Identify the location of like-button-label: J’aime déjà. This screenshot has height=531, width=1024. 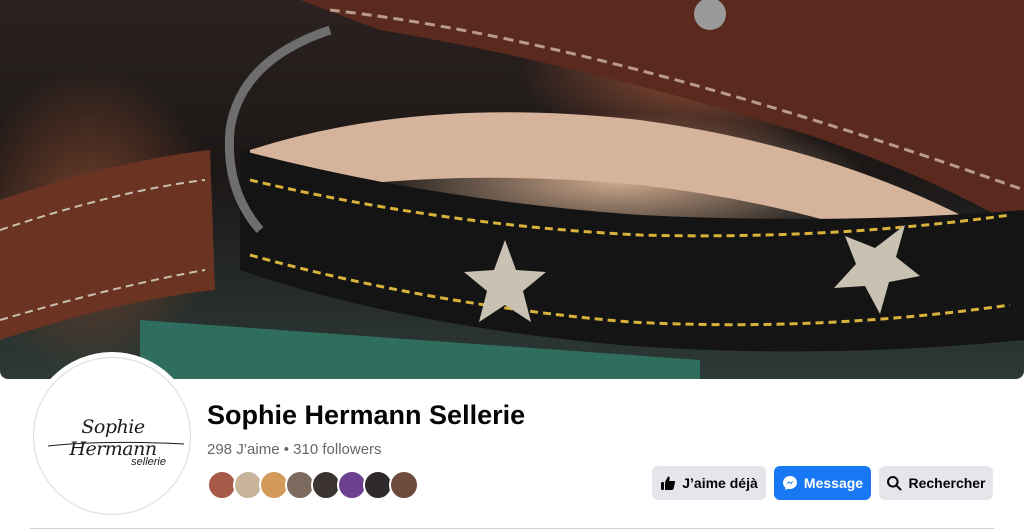
(720, 483).